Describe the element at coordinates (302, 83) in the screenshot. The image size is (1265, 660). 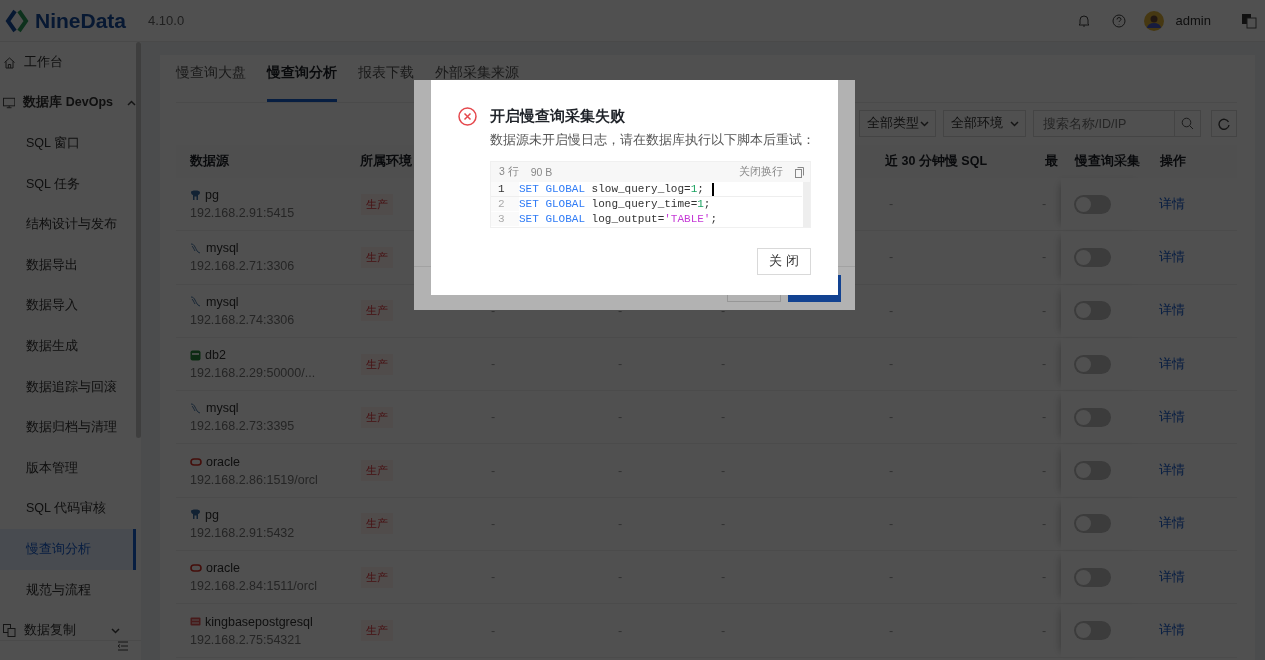
I see `tab: 慢查询分析` at that location.